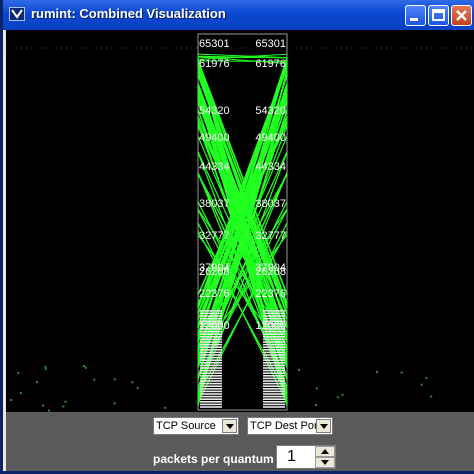 The image size is (474, 474). I want to click on close-icon, so click(461, 15).